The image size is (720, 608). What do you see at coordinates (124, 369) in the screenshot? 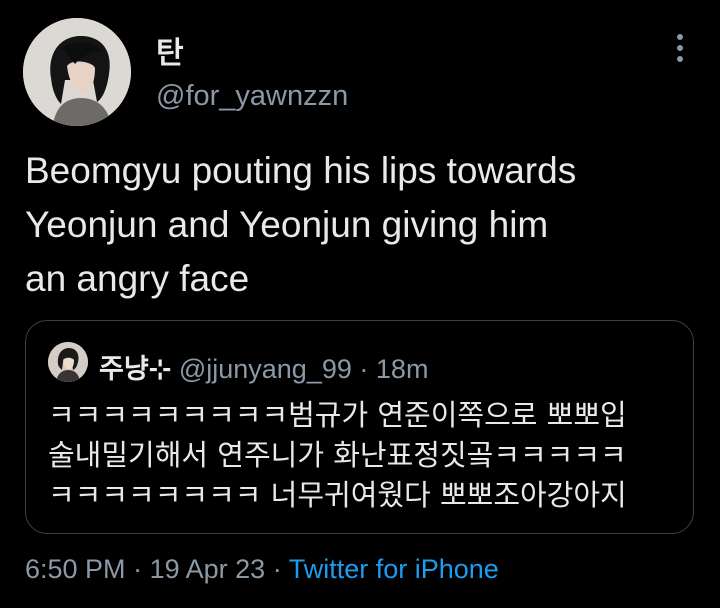
I see `quoted-author-name: 주냥` at bounding box center [124, 369].